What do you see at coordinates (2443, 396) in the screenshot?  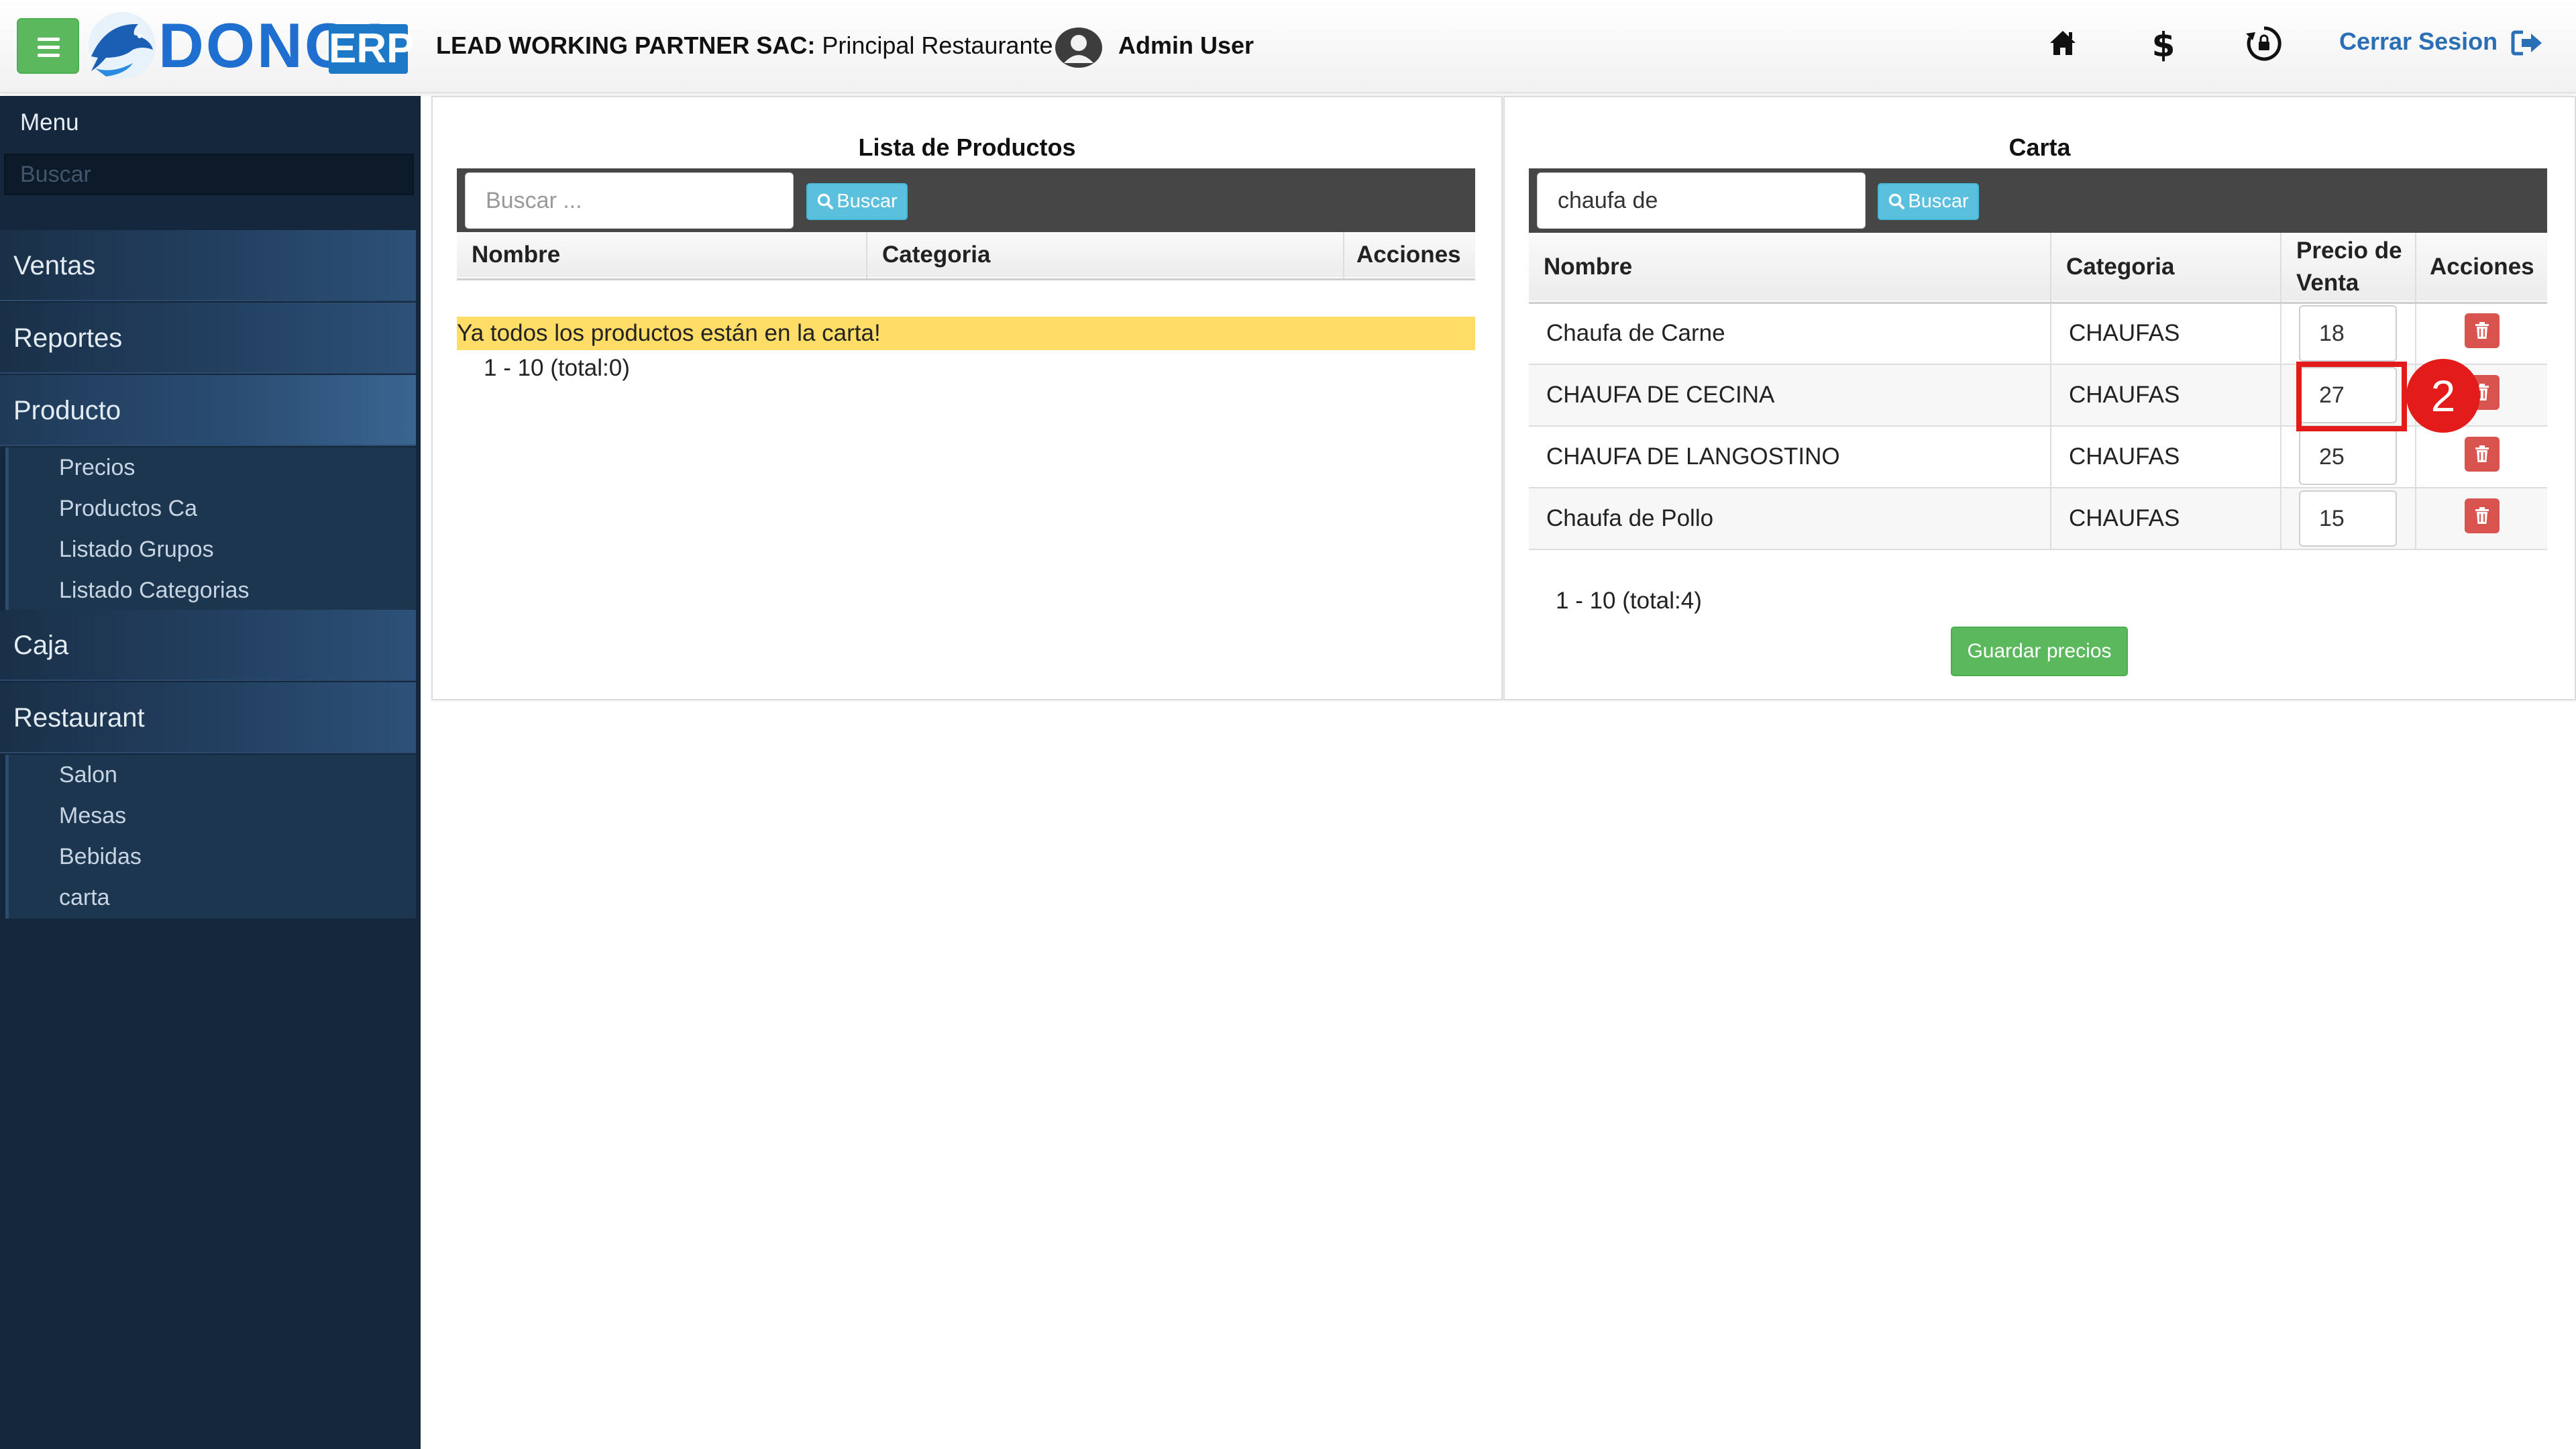 I see `step-badge: 2` at bounding box center [2443, 396].